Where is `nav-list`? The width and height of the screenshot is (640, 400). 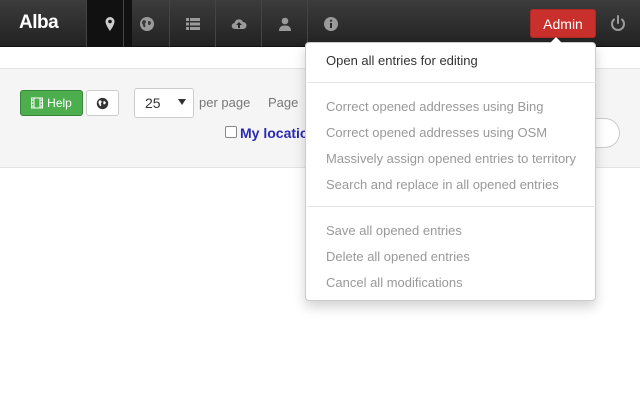 nav-list is located at coordinates (192, 23).